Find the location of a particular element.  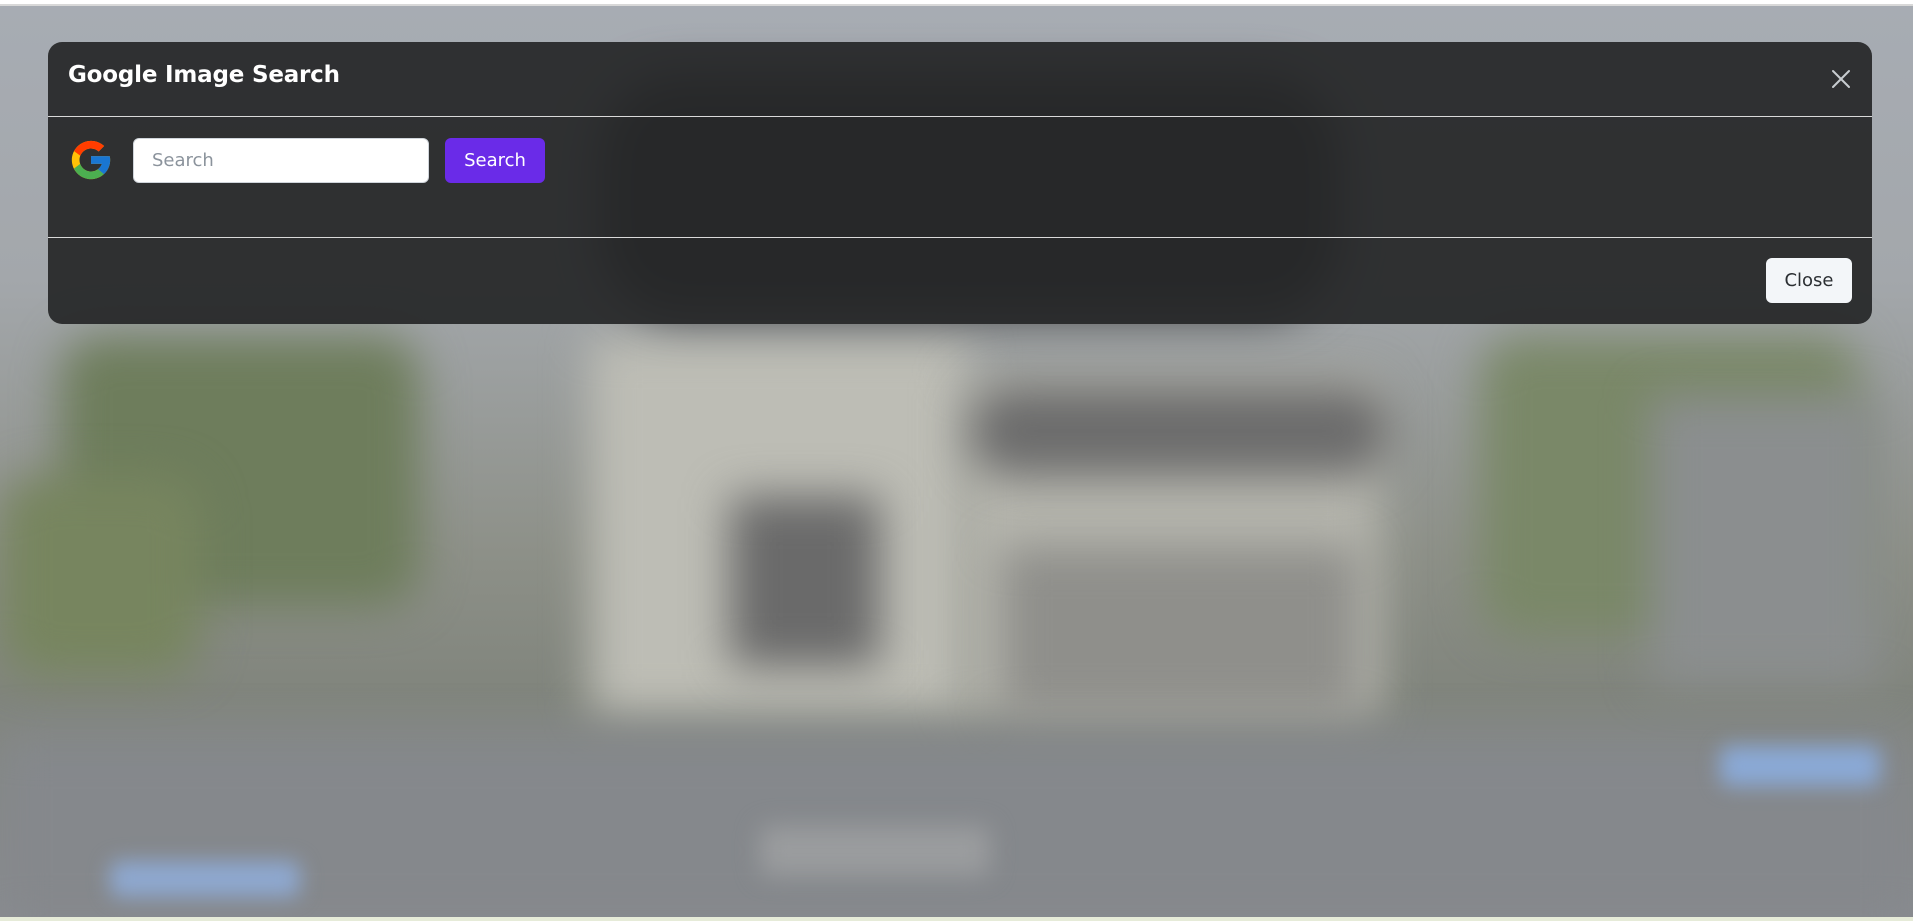

google-logo-icon is located at coordinates (91, 160).